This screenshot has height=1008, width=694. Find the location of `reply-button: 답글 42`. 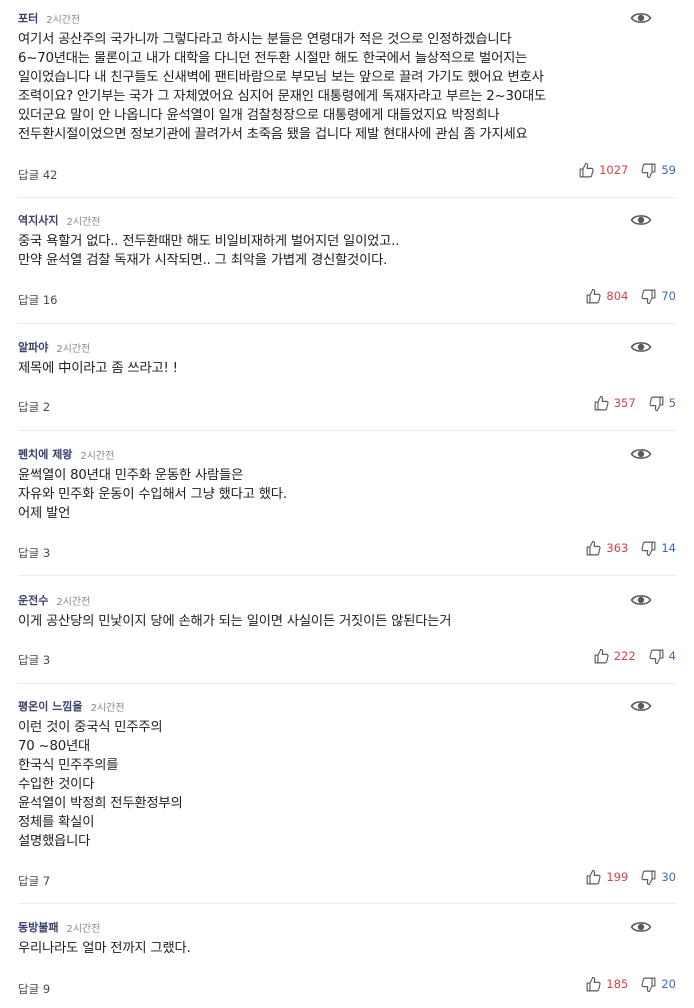

reply-button: 답글 42 is located at coordinates (37, 175).